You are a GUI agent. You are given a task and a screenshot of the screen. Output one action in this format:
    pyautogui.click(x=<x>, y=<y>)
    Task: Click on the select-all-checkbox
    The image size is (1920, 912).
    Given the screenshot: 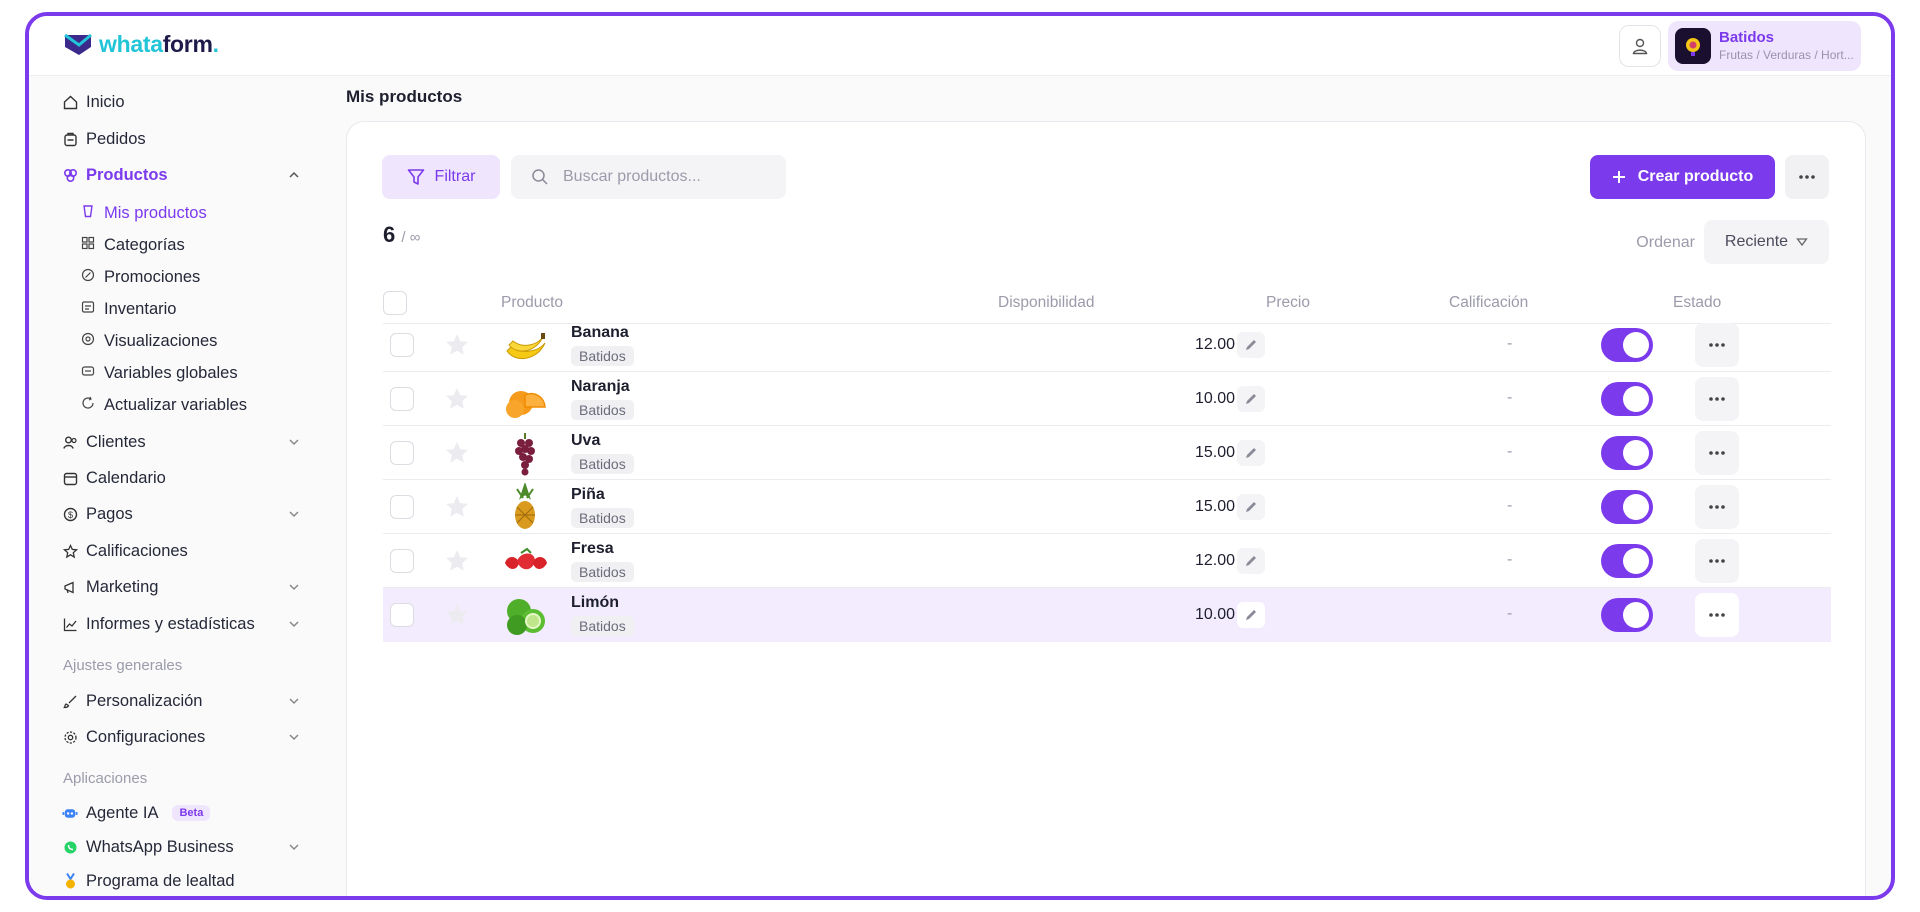 What is the action you would take?
    pyautogui.click(x=395, y=303)
    